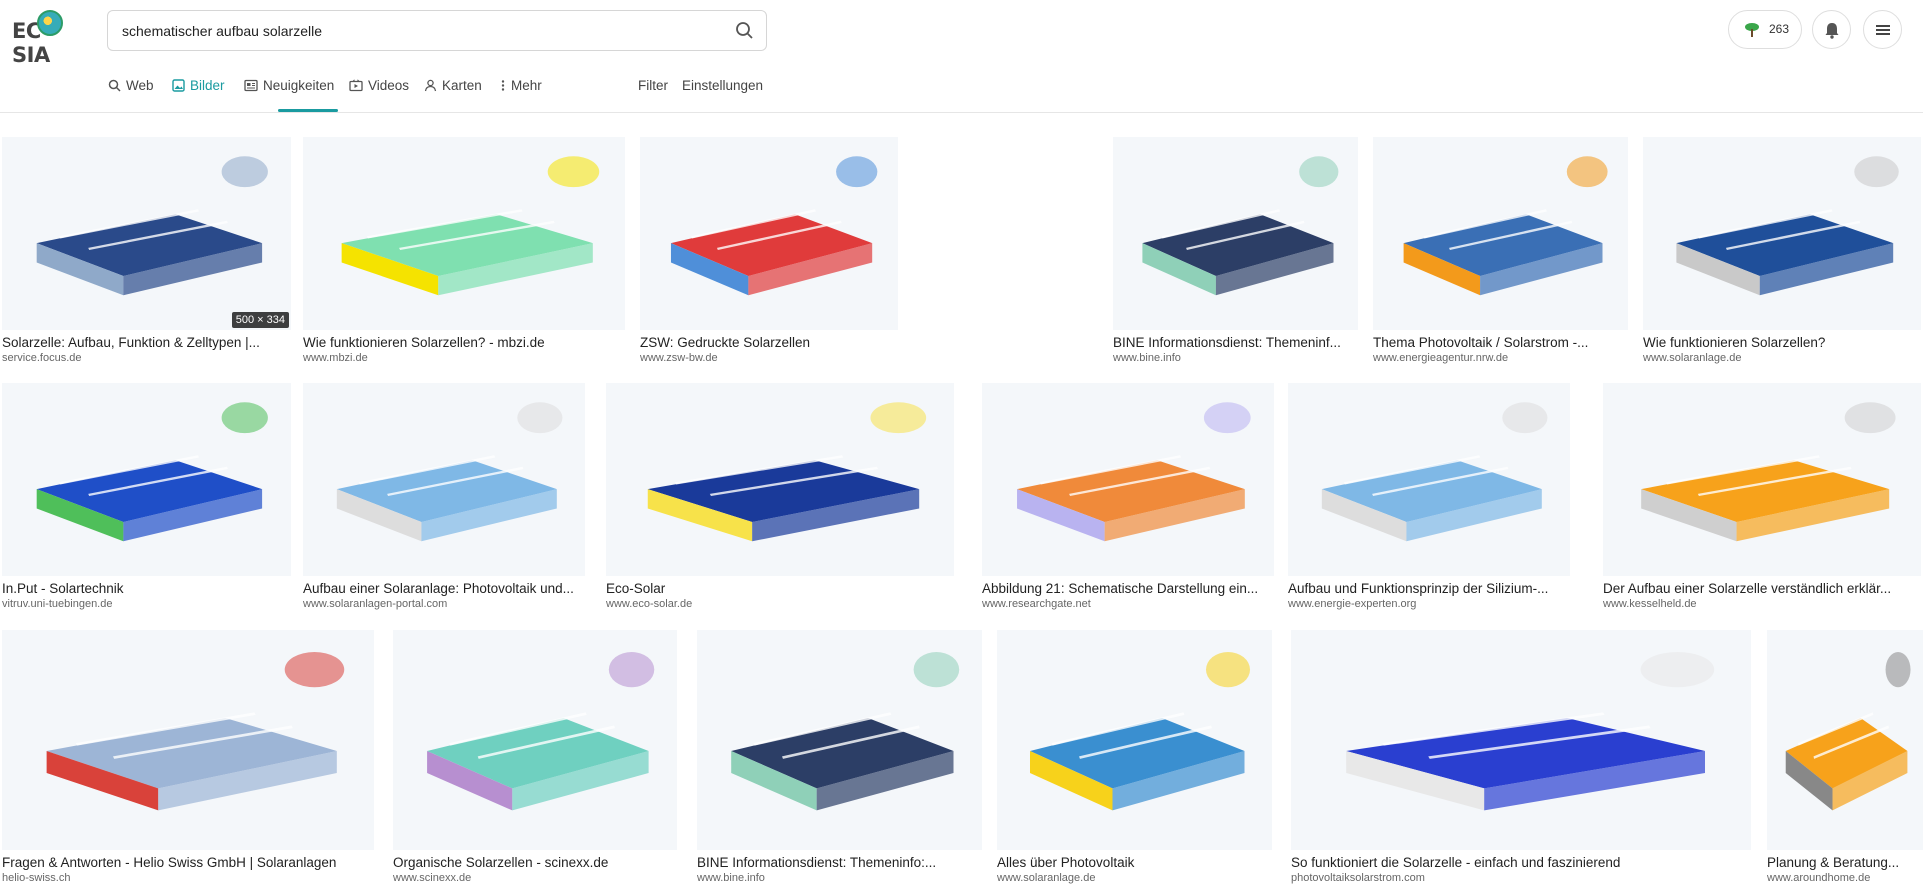 The width and height of the screenshot is (1923, 885). I want to click on filter-label: Filter, so click(653, 85).